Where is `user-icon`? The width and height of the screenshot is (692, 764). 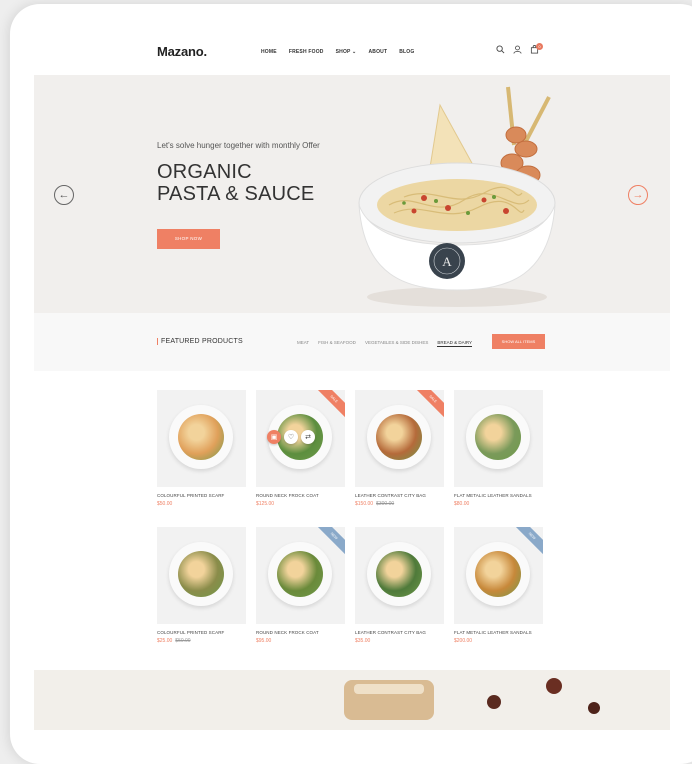
user-icon is located at coordinates (517, 49).